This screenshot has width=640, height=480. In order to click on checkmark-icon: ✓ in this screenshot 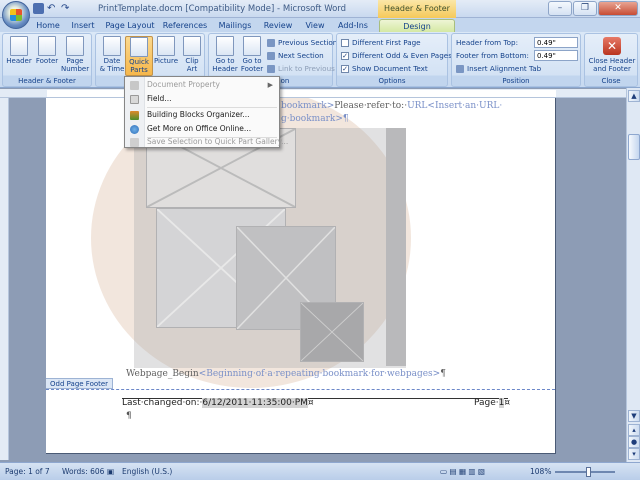, I will do `click(345, 69)`.